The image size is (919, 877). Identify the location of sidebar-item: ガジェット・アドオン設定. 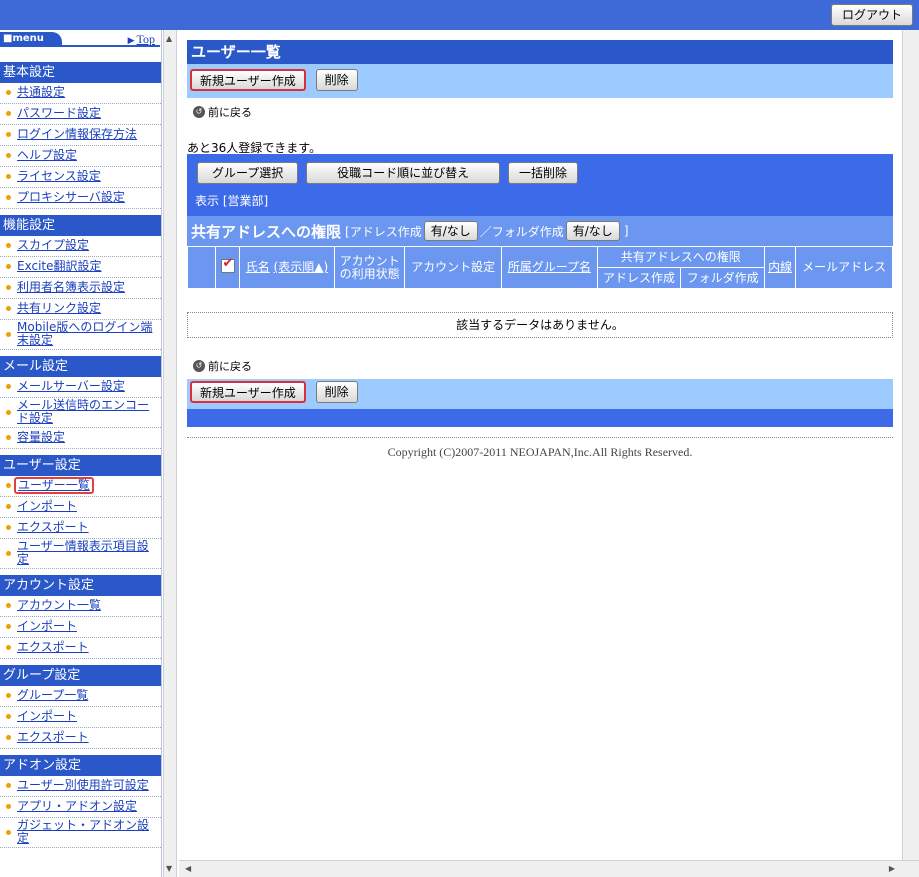
(80, 833).